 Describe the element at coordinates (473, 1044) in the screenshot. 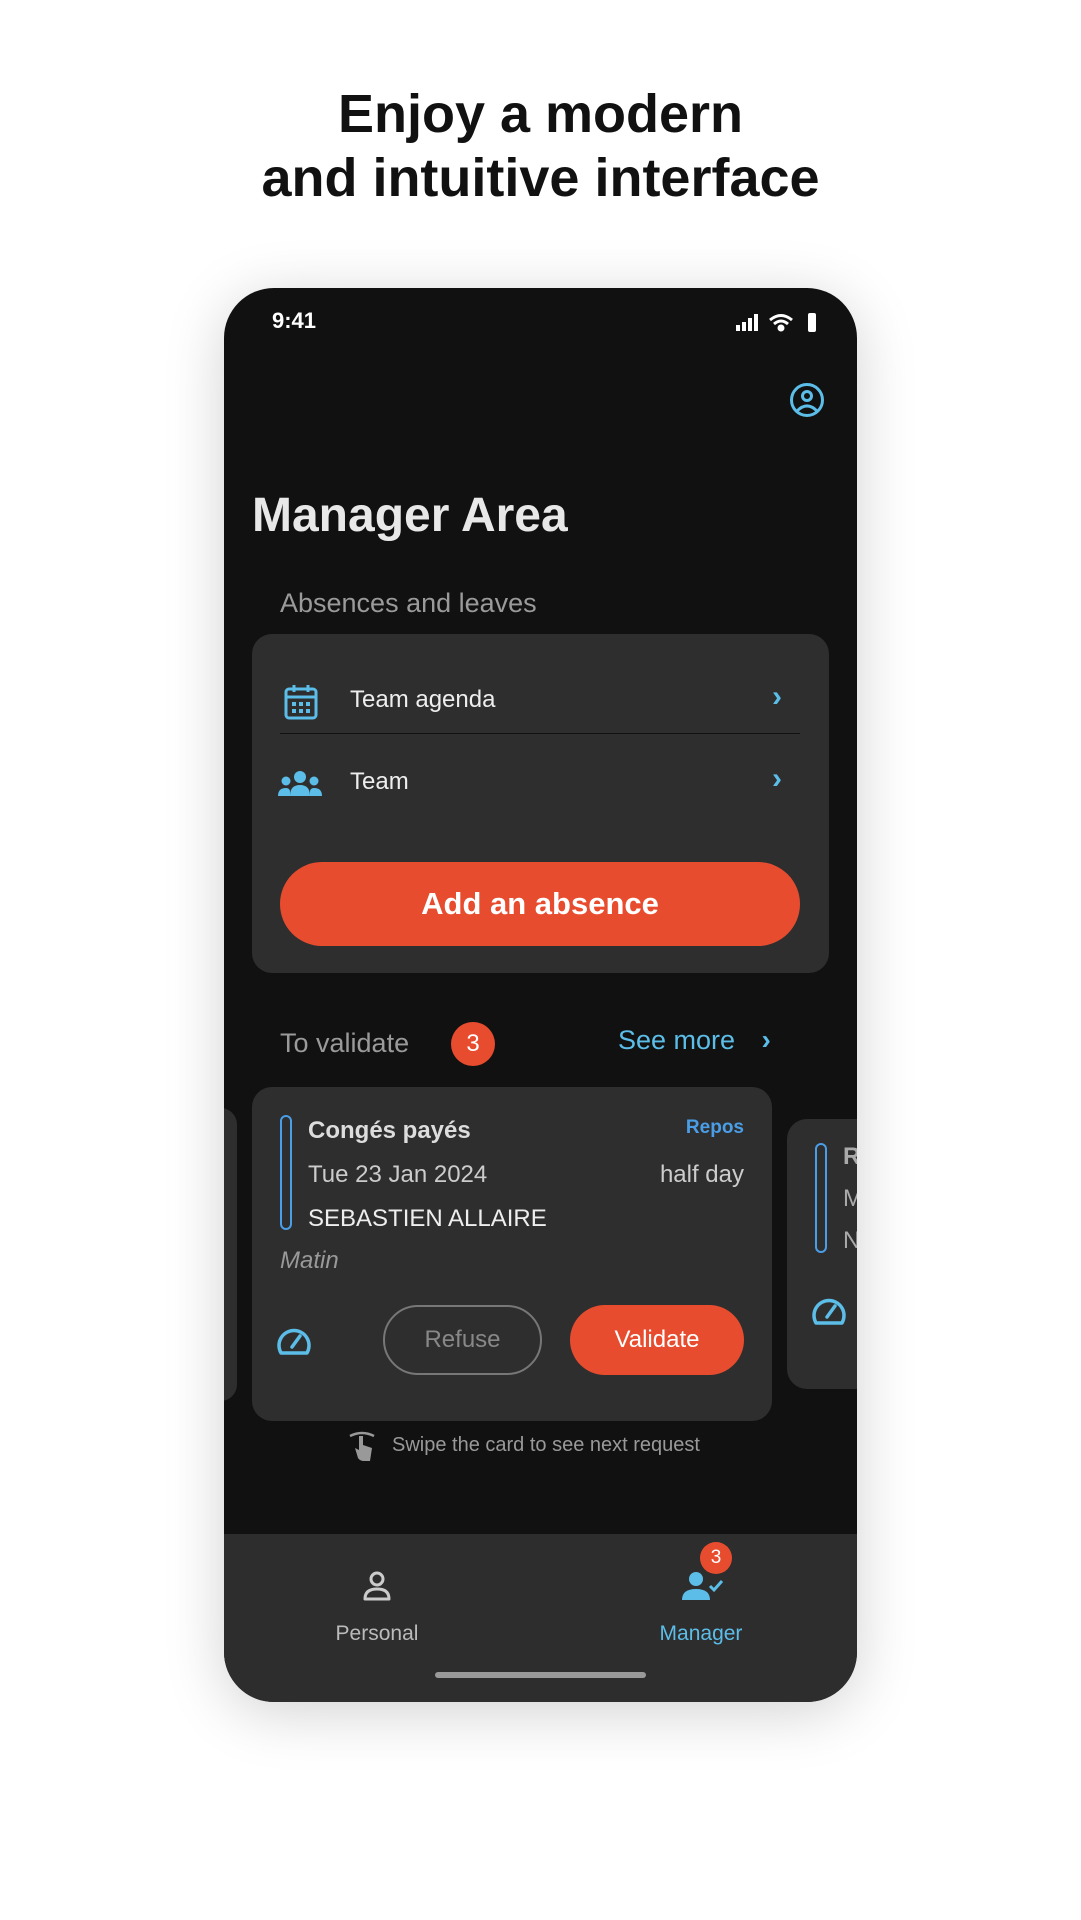

I see `count-badge: 3` at that location.